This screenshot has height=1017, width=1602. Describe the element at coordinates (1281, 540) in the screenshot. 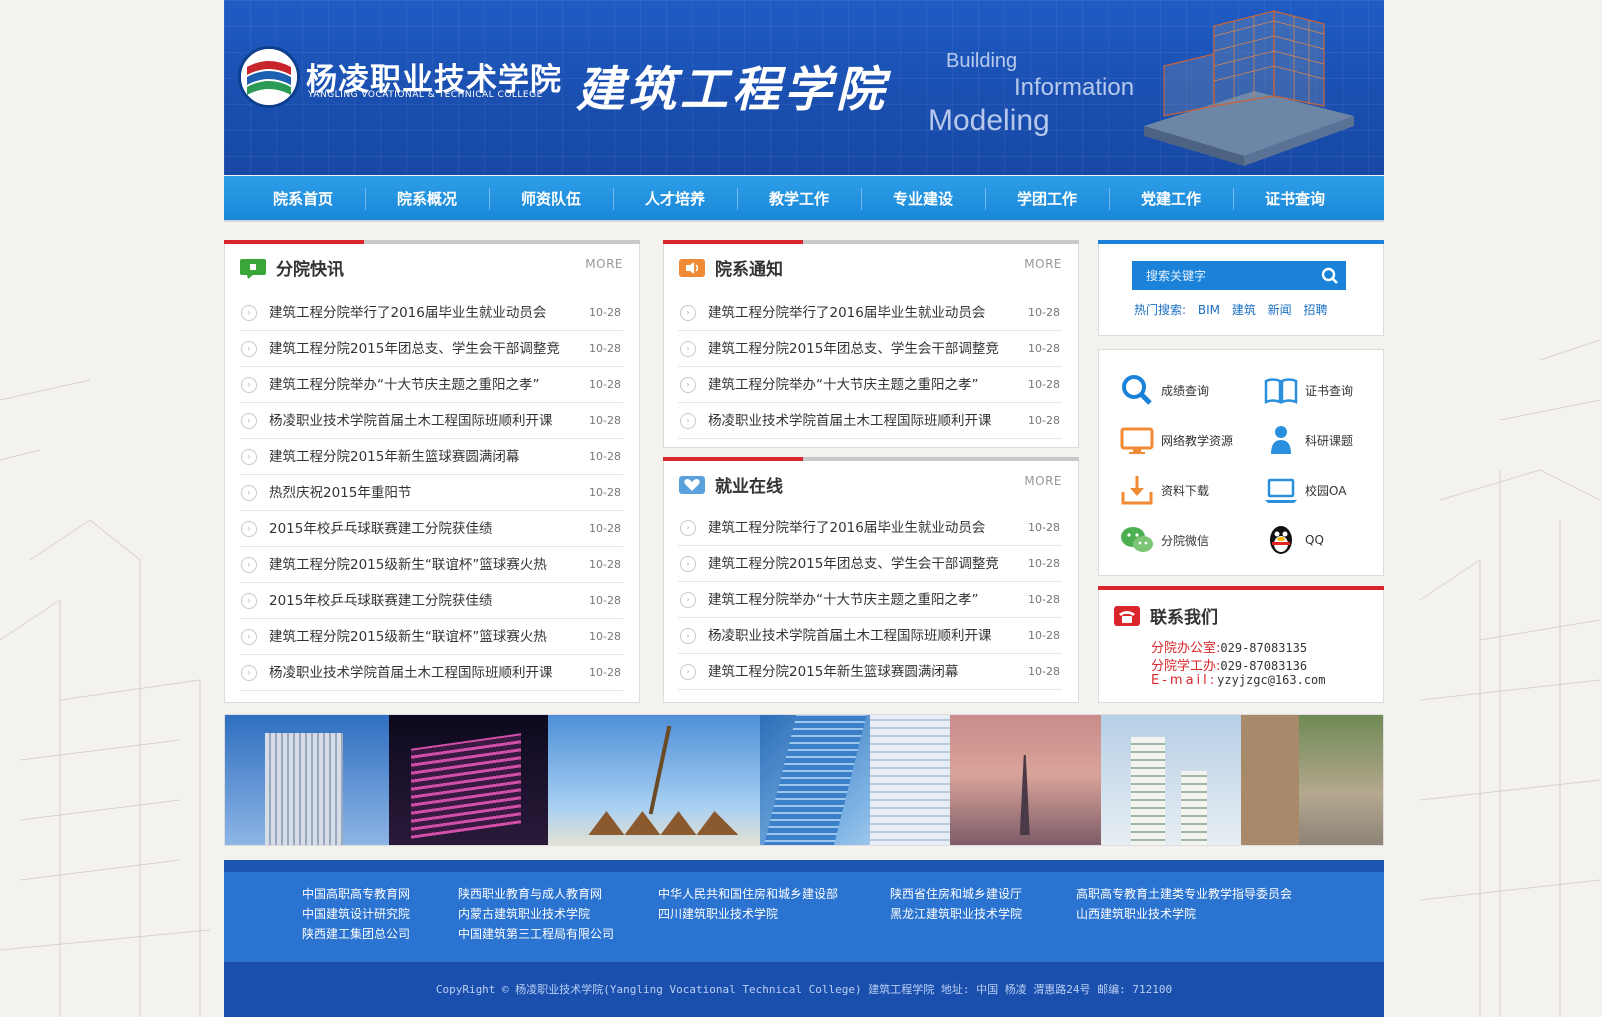

I see `qq-penguin-icon` at that location.